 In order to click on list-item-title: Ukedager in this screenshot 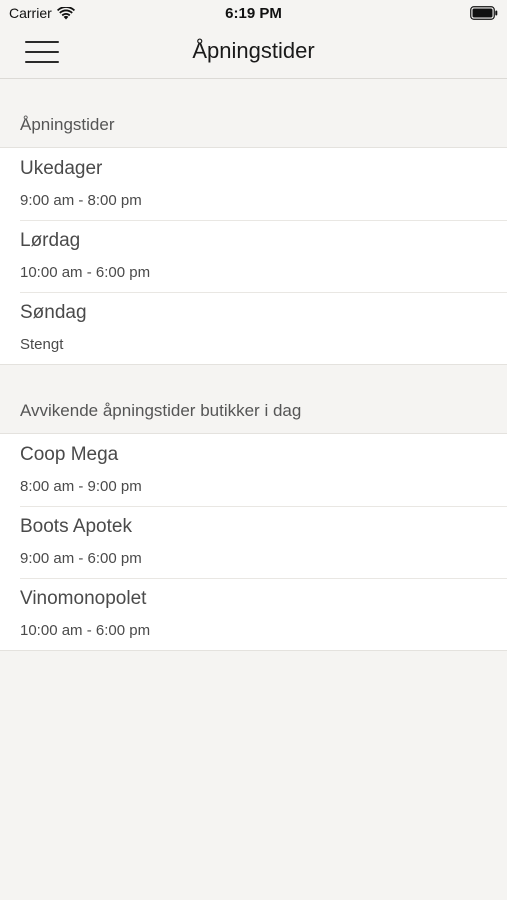, I will do `click(61, 168)`.